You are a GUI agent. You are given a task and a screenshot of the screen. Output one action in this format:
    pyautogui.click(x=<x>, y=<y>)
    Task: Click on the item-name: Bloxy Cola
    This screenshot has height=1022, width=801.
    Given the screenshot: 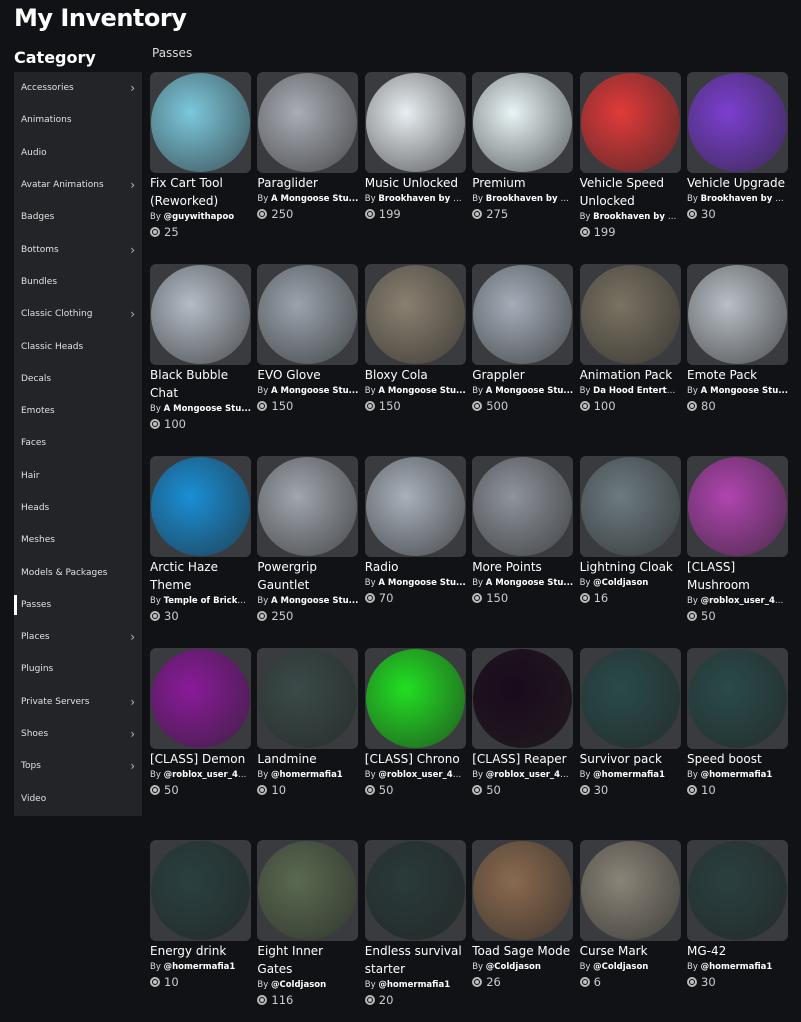 What is the action you would take?
    pyautogui.click(x=415, y=375)
    